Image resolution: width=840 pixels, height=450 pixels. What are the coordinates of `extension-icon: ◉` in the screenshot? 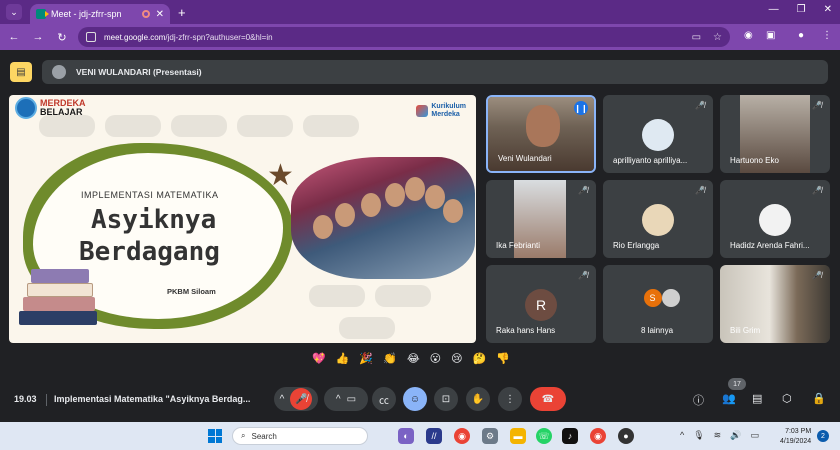 It's located at (748, 35).